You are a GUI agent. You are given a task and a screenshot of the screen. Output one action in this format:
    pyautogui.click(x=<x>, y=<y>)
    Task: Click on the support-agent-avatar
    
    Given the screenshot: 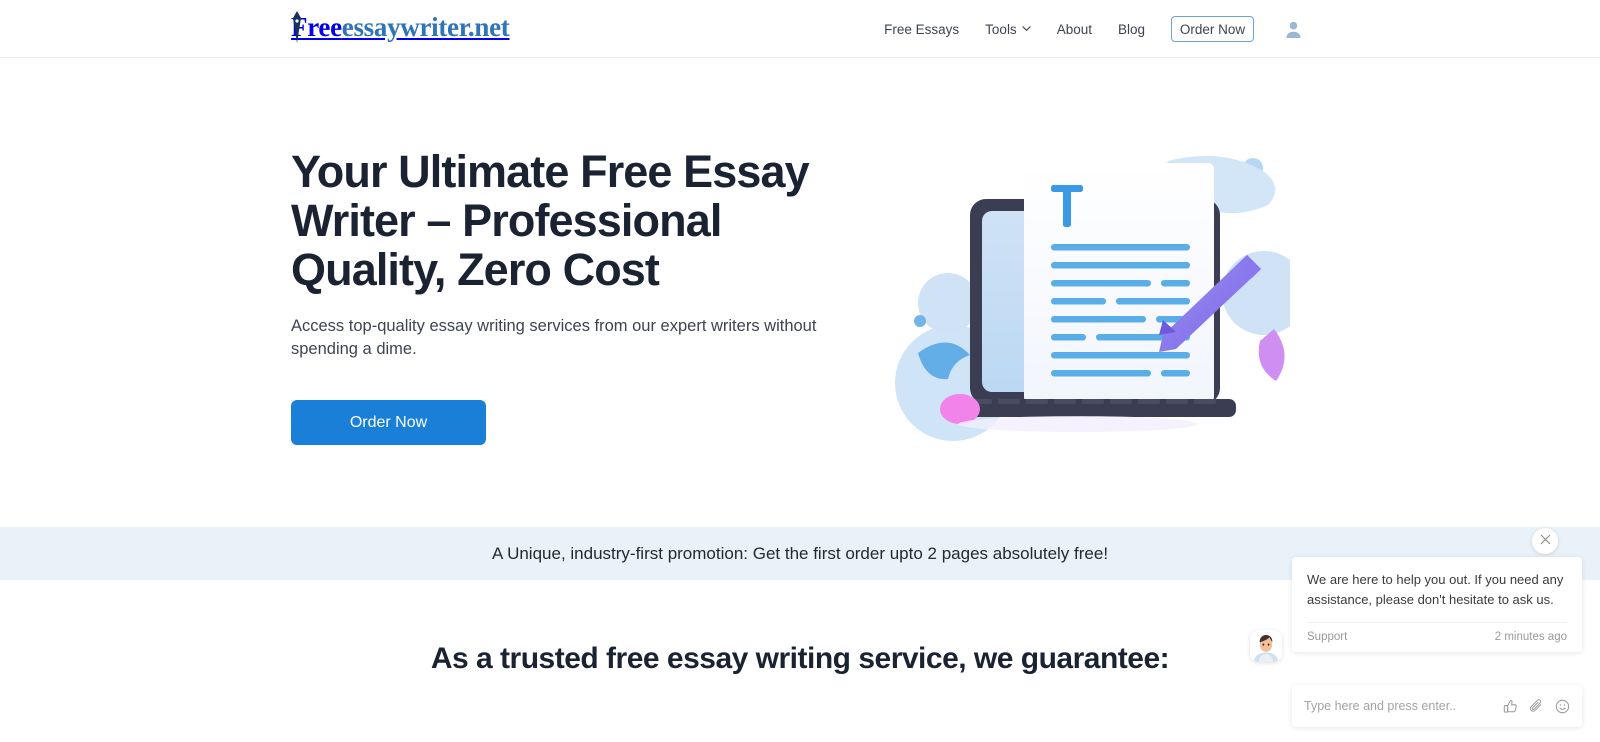 What is the action you would take?
    pyautogui.click(x=1266, y=646)
    